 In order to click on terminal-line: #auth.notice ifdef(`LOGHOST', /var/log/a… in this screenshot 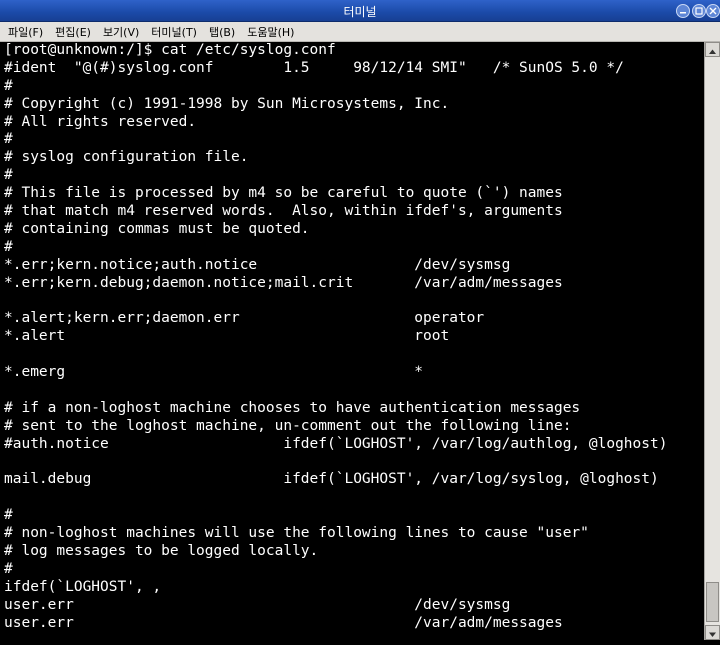, I will do `click(336, 443)`.